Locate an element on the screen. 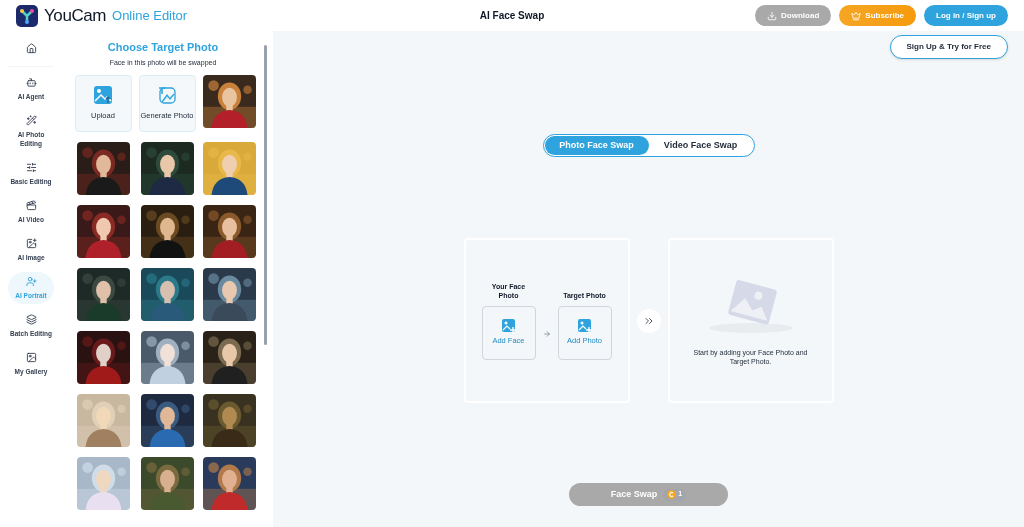 Image resolution: width=1024 pixels, height=527 pixels. logo-icon is located at coordinates (27, 15).